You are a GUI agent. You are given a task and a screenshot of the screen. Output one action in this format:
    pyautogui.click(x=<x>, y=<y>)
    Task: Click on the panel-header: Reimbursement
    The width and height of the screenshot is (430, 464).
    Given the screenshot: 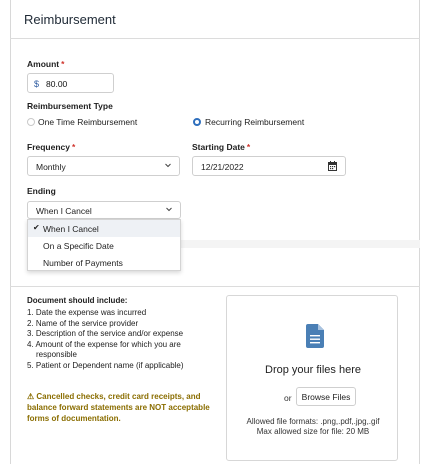 What is the action you would take?
    pyautogui.click(x=215, y=19)
    